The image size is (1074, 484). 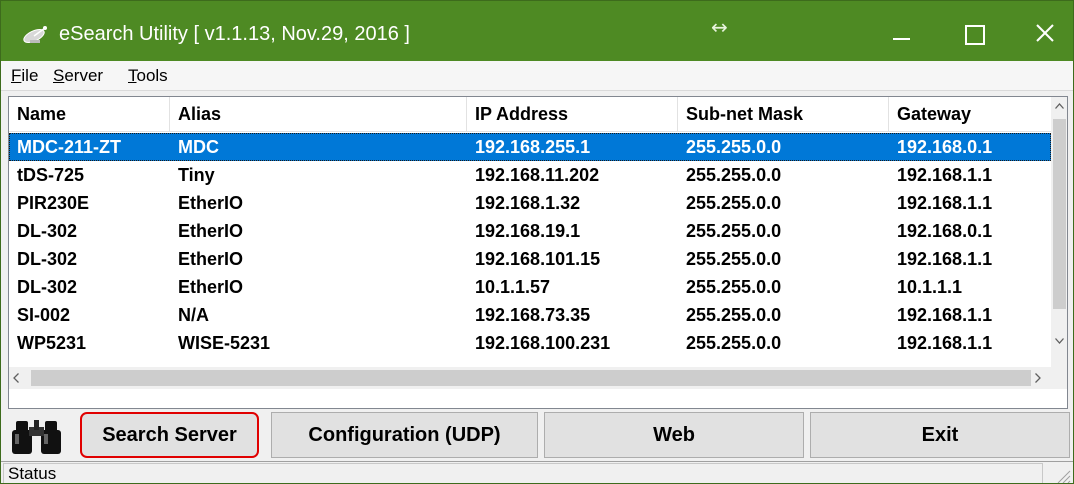 What do you see at coordinates (404, 435) in the screenshot?
I see `configuration-udp-button: Configuration (UDP)` at bounding box center [404, 435].